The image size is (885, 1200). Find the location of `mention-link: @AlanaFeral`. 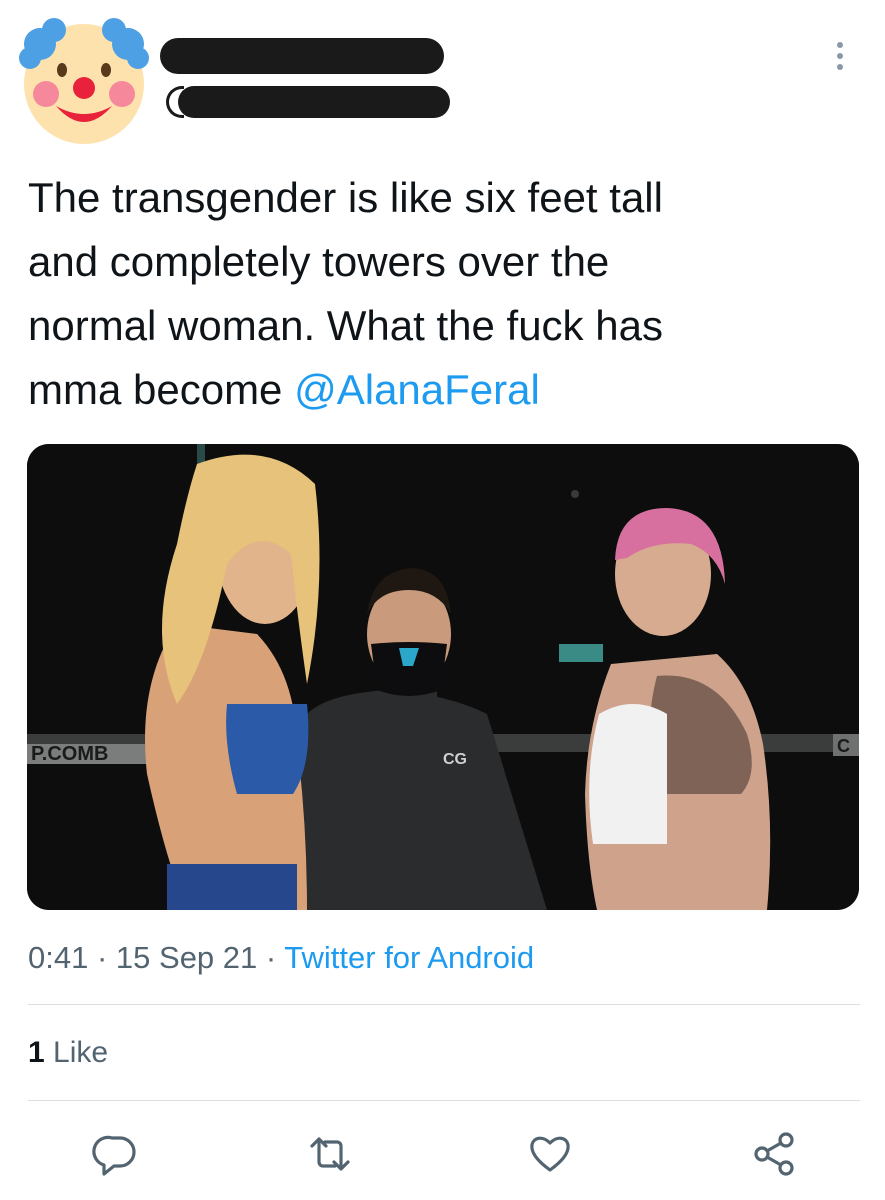

mention-link: @AlanaFeral is located at coordinates (417, 389).